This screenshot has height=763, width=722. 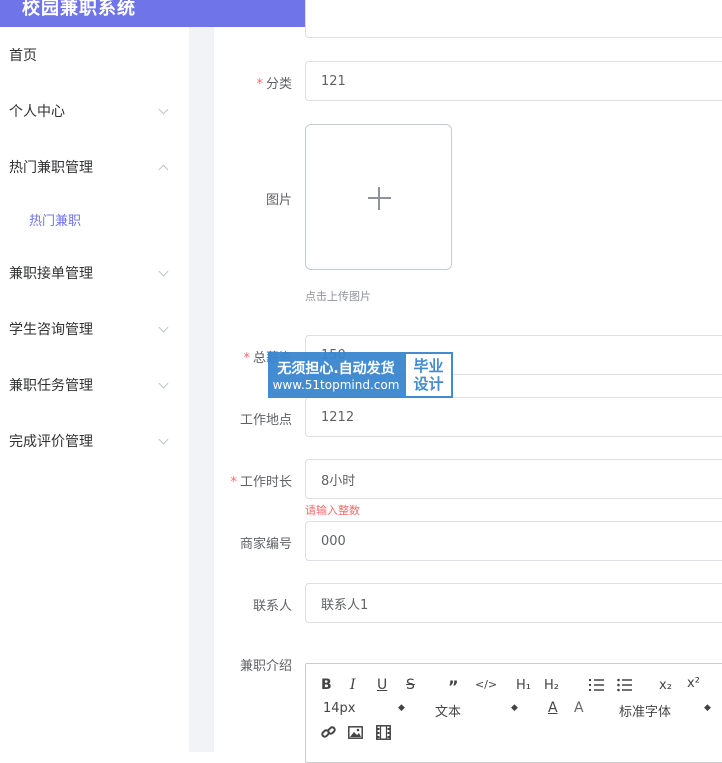 What do you see at coordinates (51, 442) in the screenshot?
I see `sidebar-item-label: 完成评价管理` at bounding box center [51, 442].